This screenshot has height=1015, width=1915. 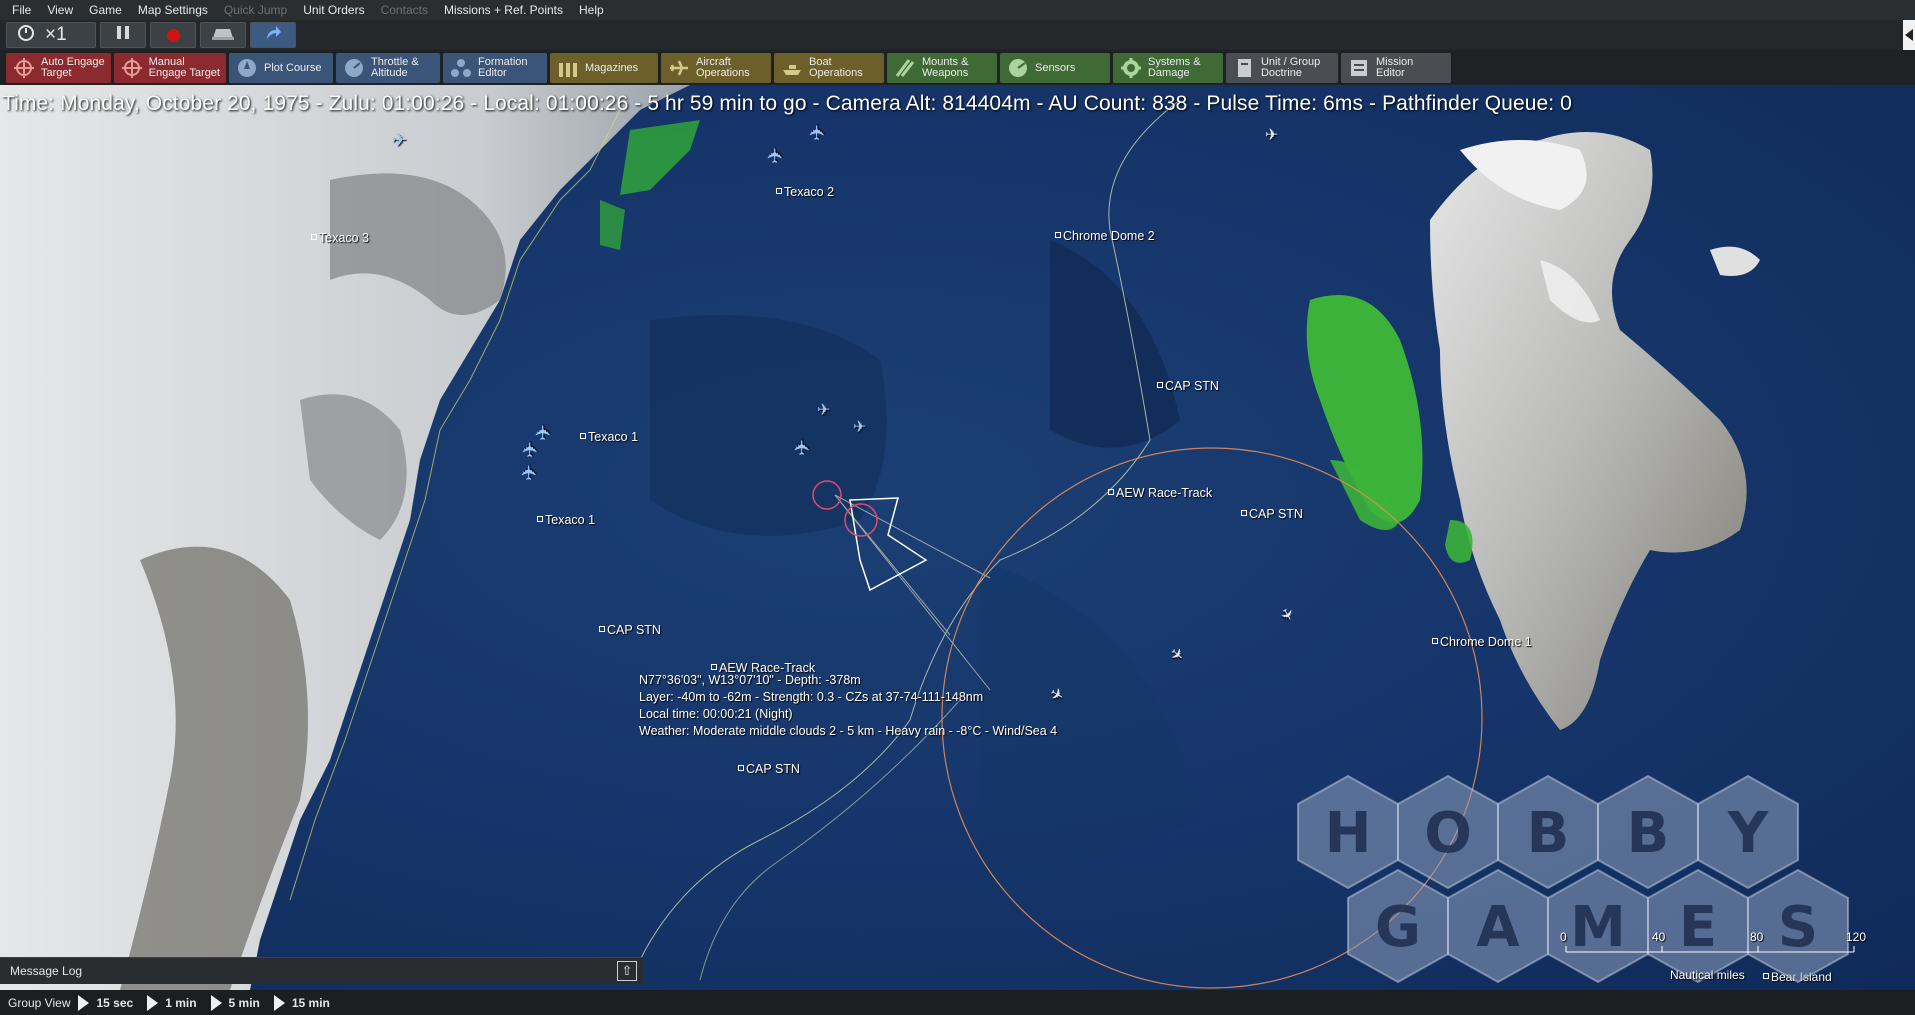 I want to click on message-log-bar: Message Log ⇧, so click(x=321, y=970).